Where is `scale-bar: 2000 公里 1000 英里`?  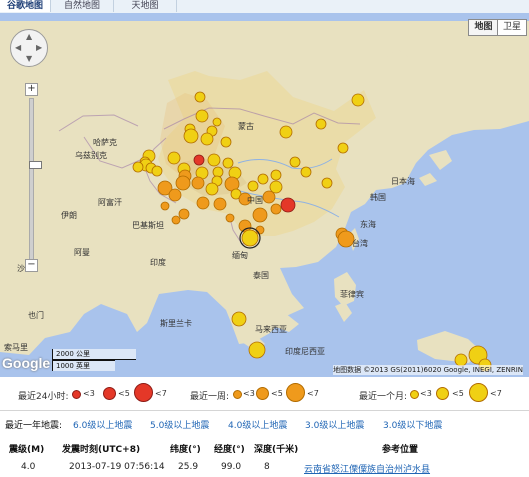
scale-bar: 2000 公里 1000 英里 is located at coordinates (107, 361).